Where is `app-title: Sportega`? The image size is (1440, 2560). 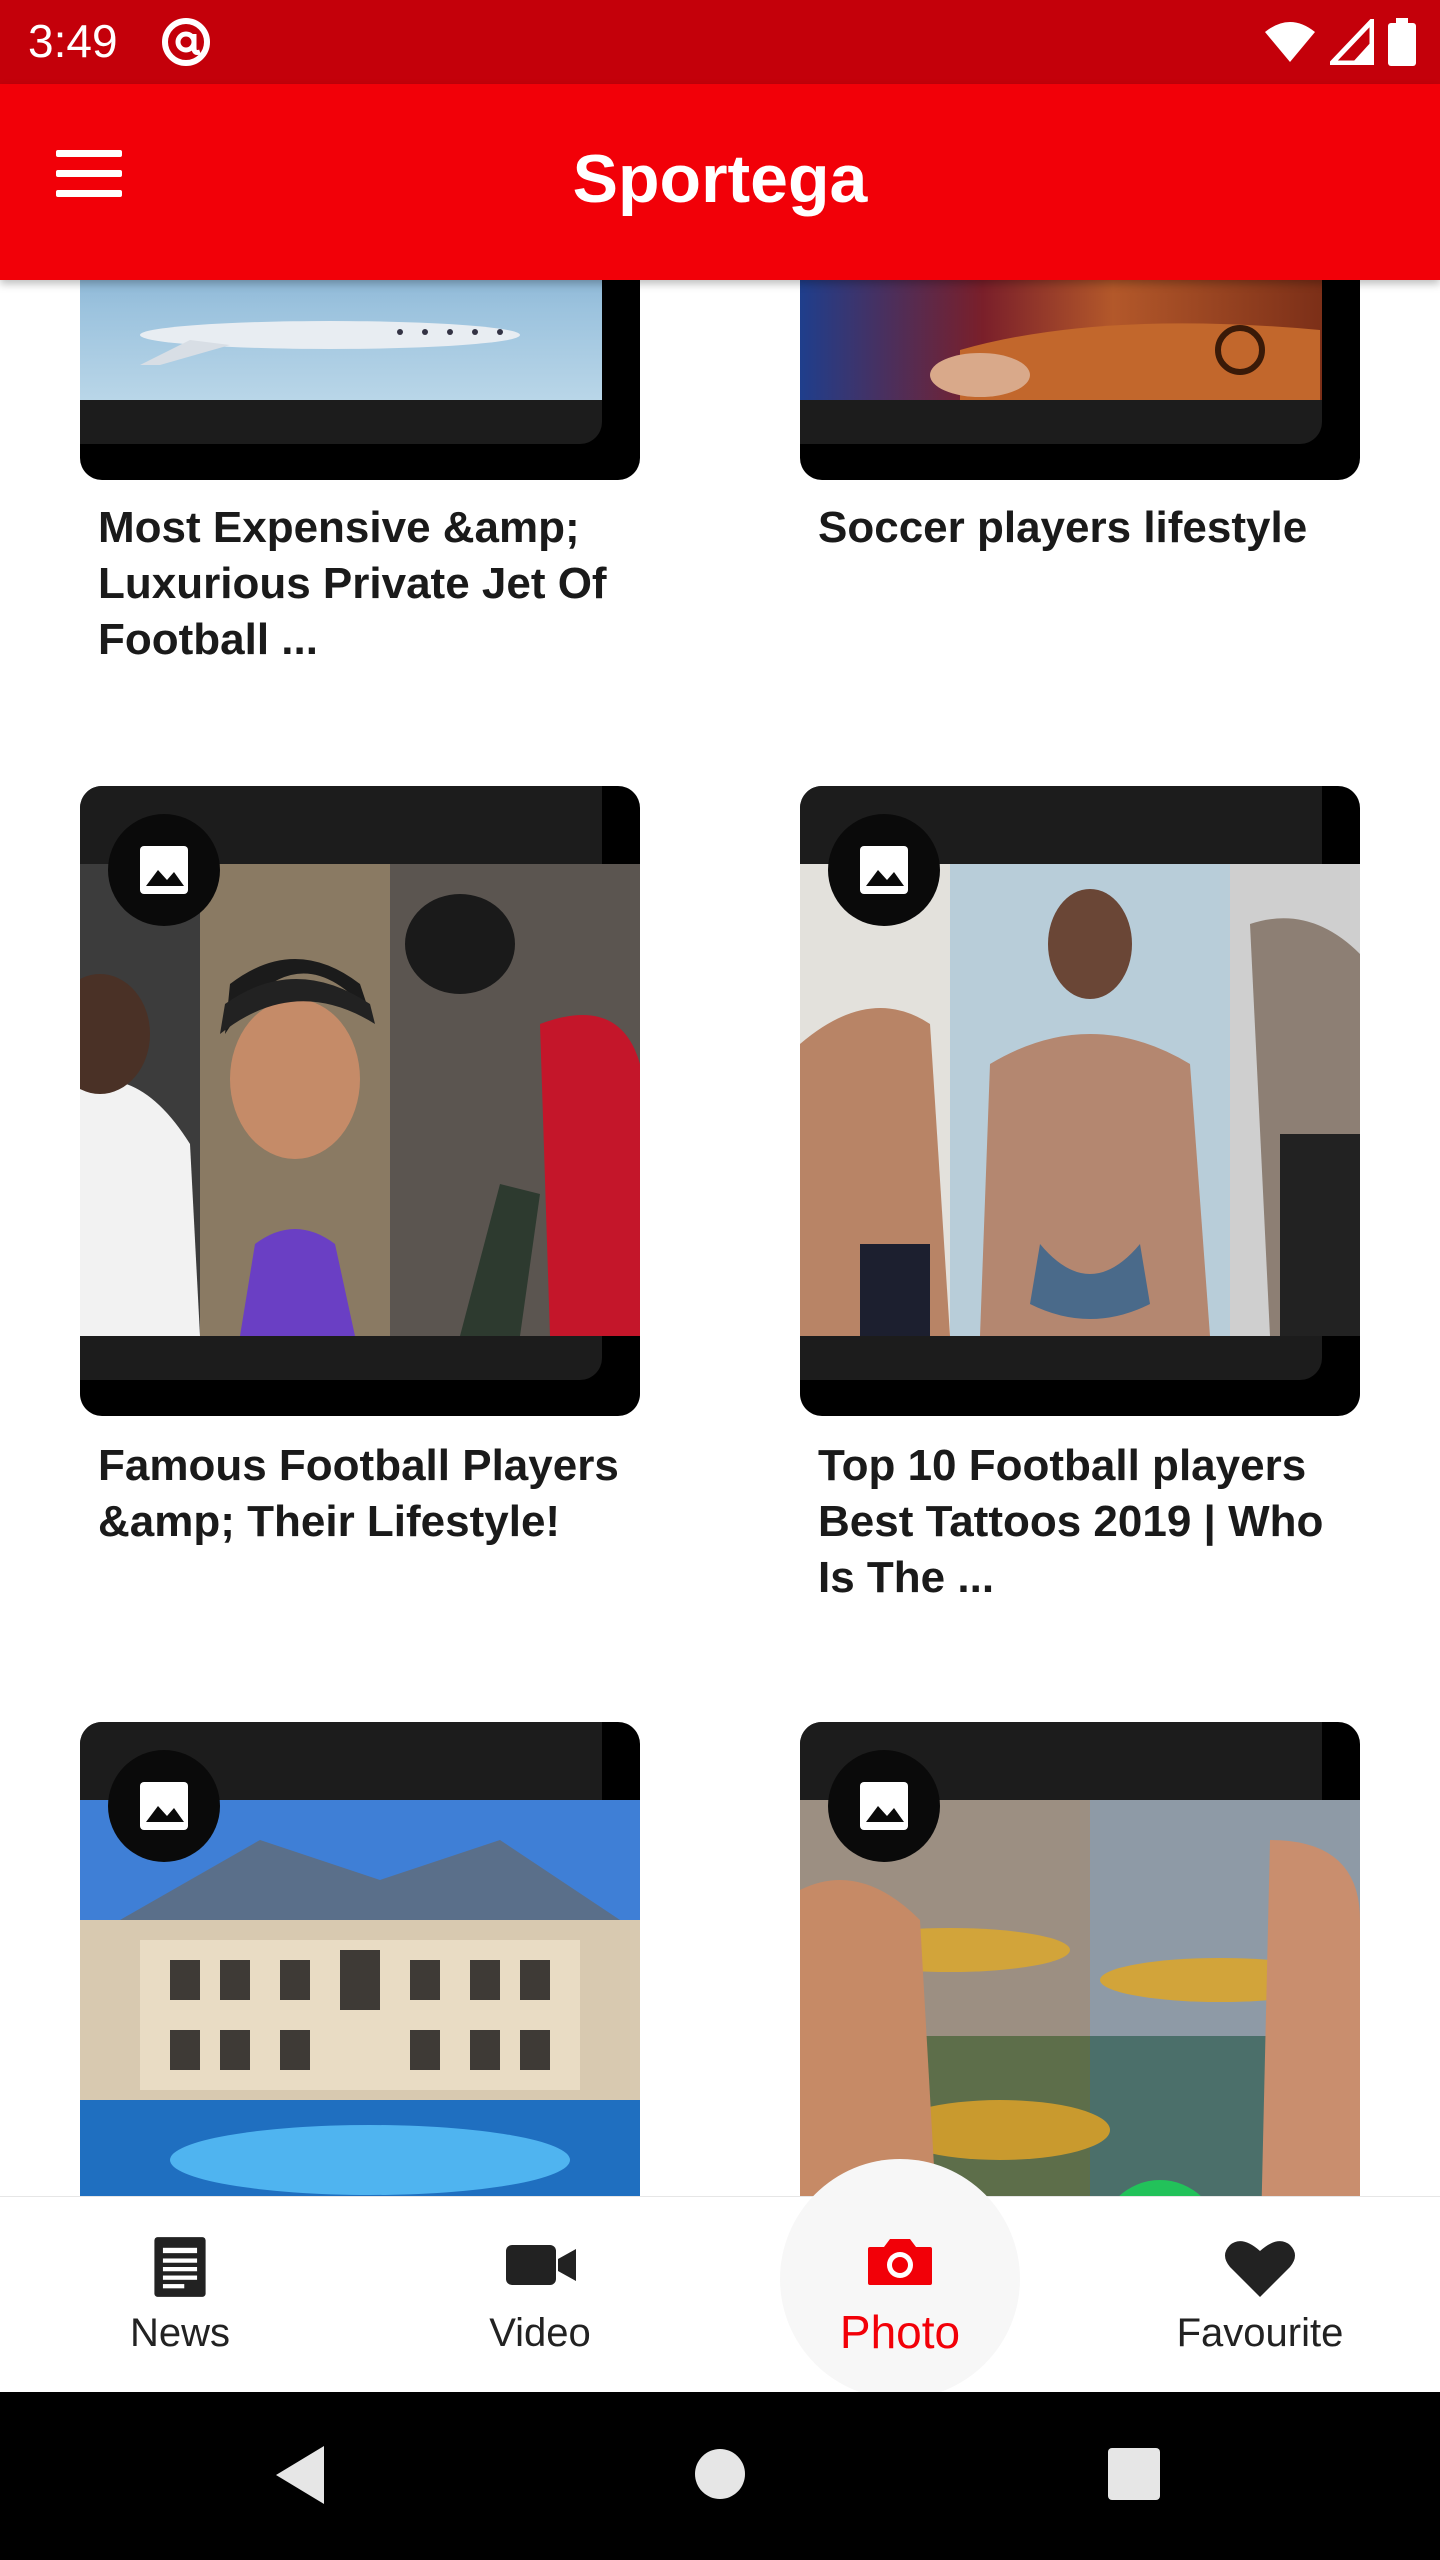 app-title: Sportega is located at coordinates (720, 179).